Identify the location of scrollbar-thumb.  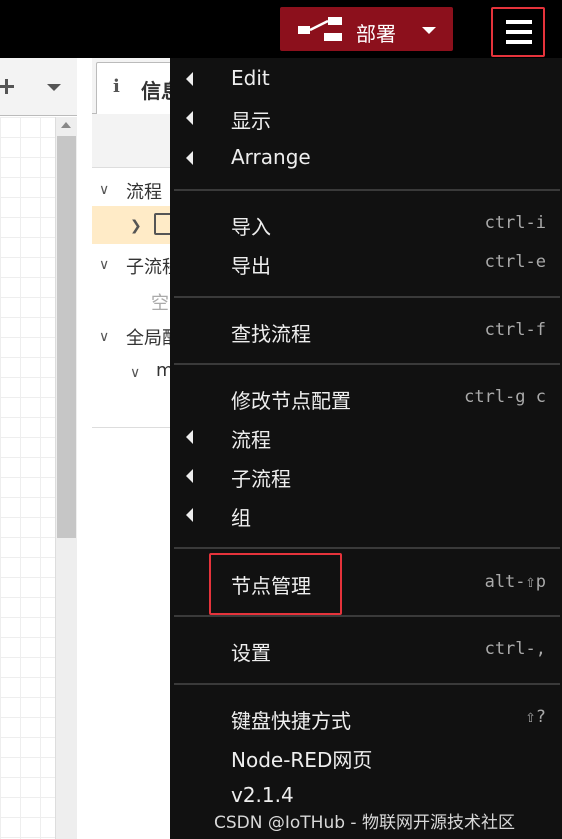
(66, 337).